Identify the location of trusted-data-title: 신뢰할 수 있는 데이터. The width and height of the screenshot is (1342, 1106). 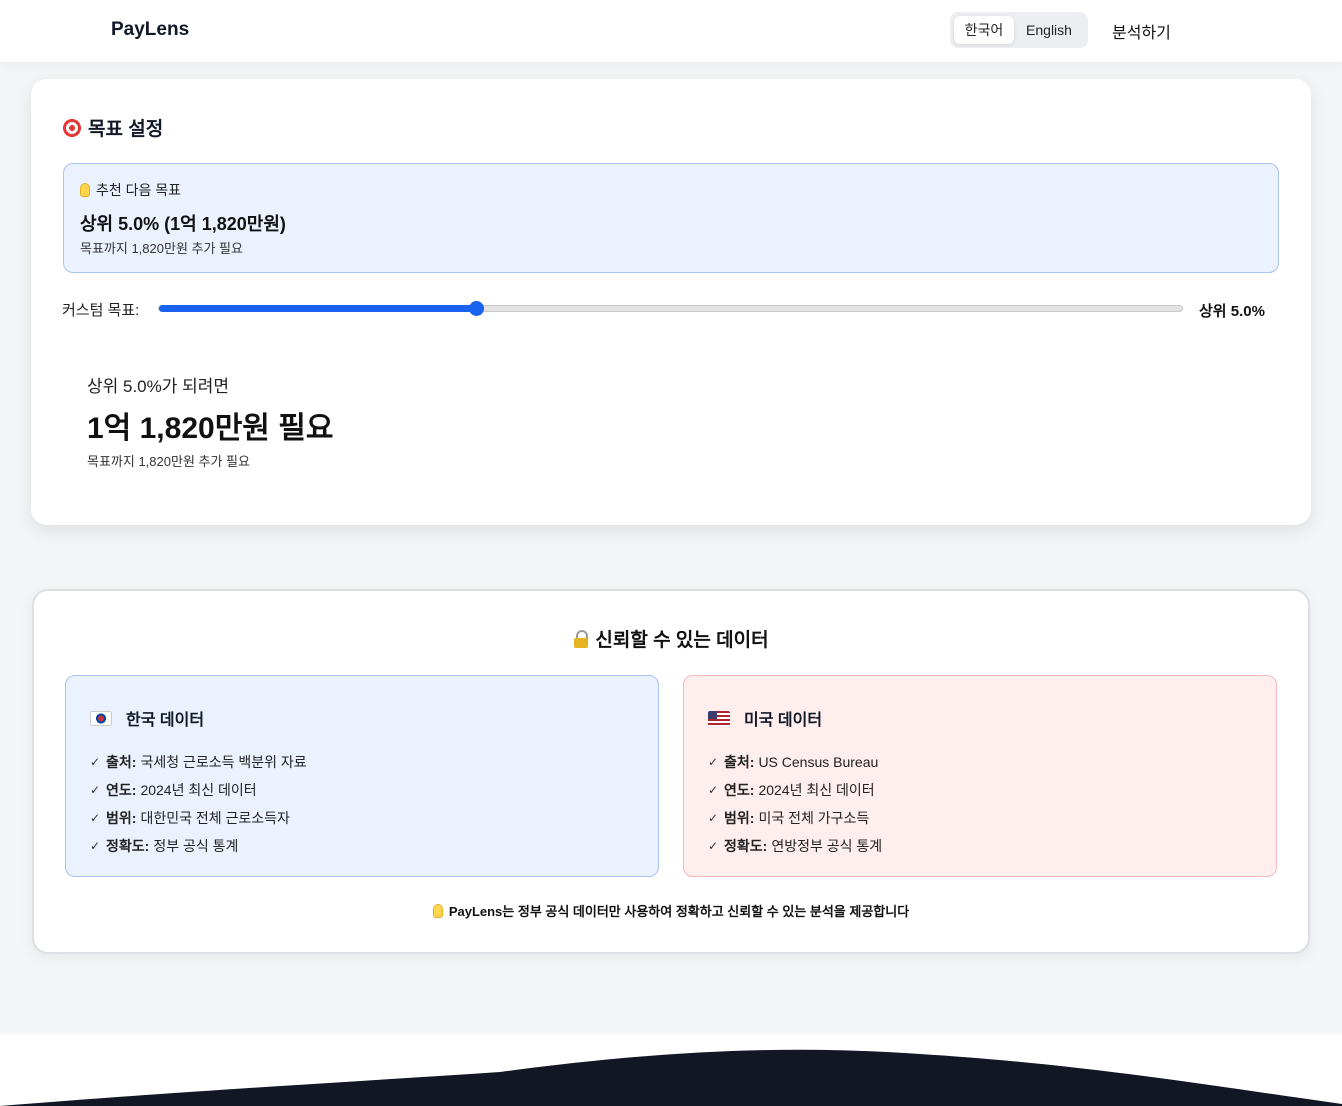
(671, 638).